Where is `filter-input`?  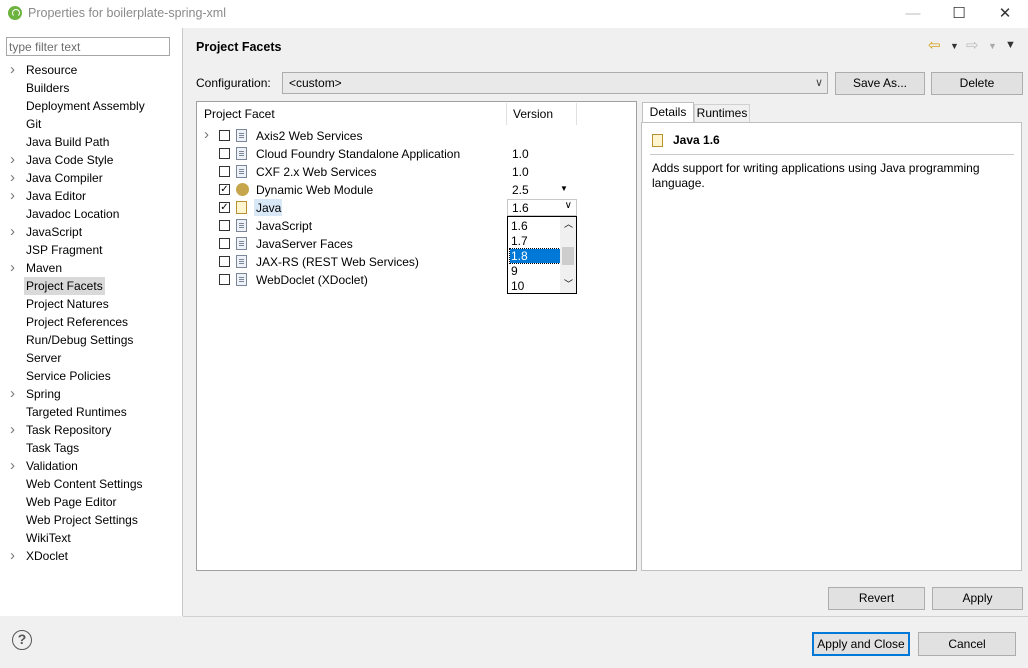 filter-input is located at coordinates (88, 46).